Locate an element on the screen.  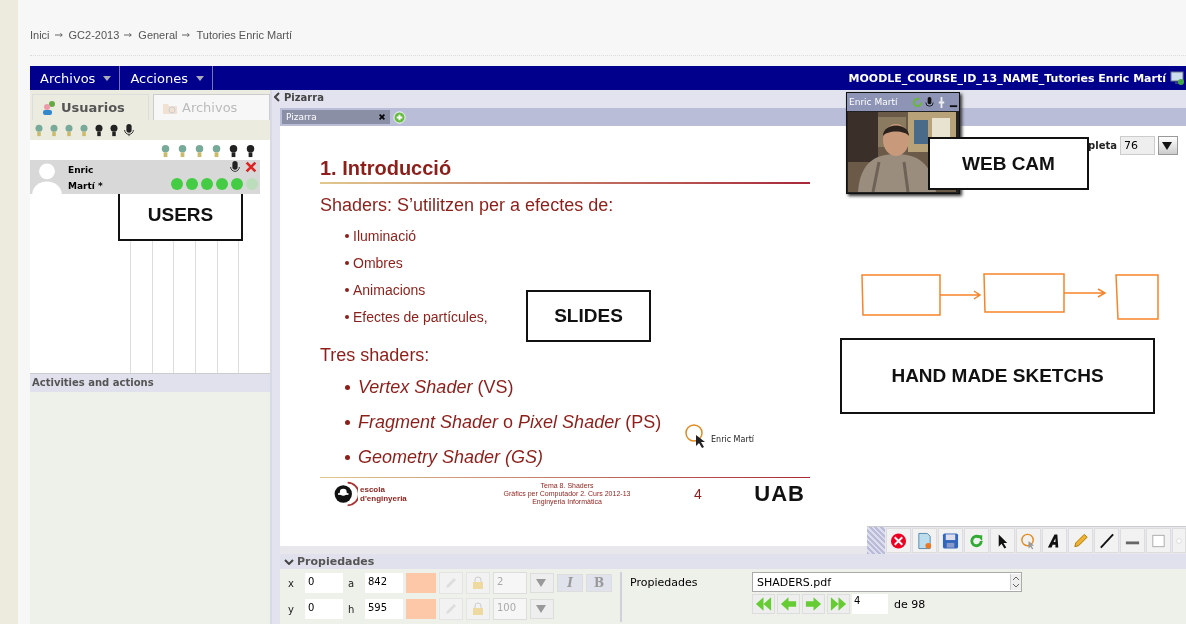
panel-title: Propiedades is located at coordinates (336, 561).